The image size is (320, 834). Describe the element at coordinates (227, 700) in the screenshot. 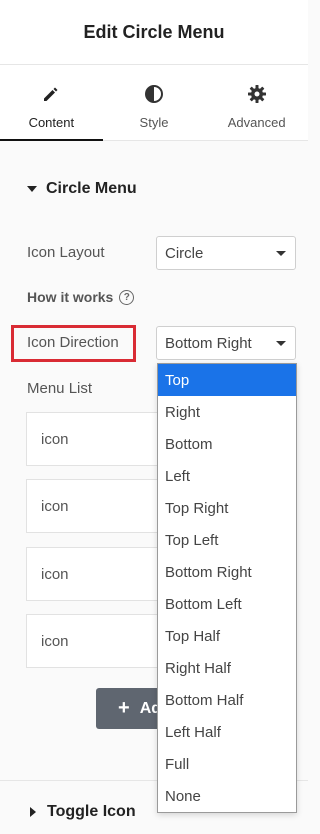

I see `dropdown-option-bottom-half: Bottom Half` at that location.